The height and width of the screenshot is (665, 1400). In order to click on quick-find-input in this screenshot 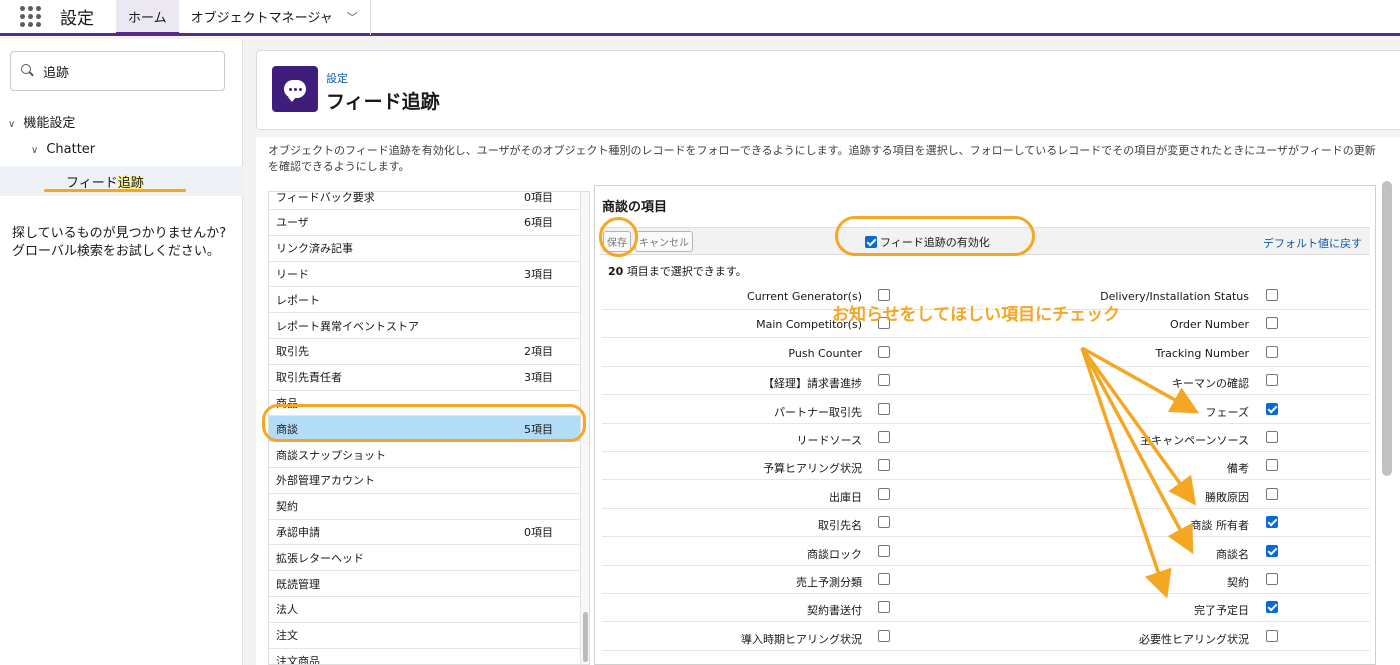, I will do `click(123, 71)`.